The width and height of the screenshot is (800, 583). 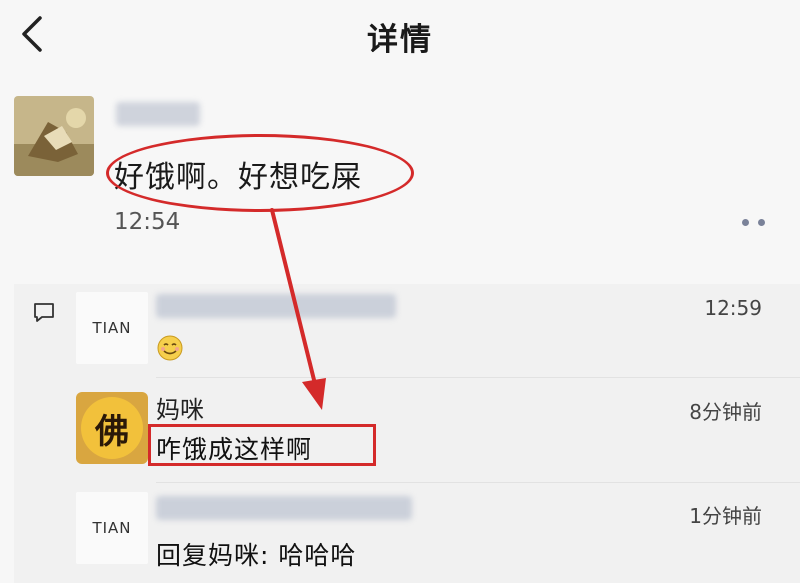 I want to click on comment-text: 回复妈咪: 哈哈哈, so click(x=256, y=555).